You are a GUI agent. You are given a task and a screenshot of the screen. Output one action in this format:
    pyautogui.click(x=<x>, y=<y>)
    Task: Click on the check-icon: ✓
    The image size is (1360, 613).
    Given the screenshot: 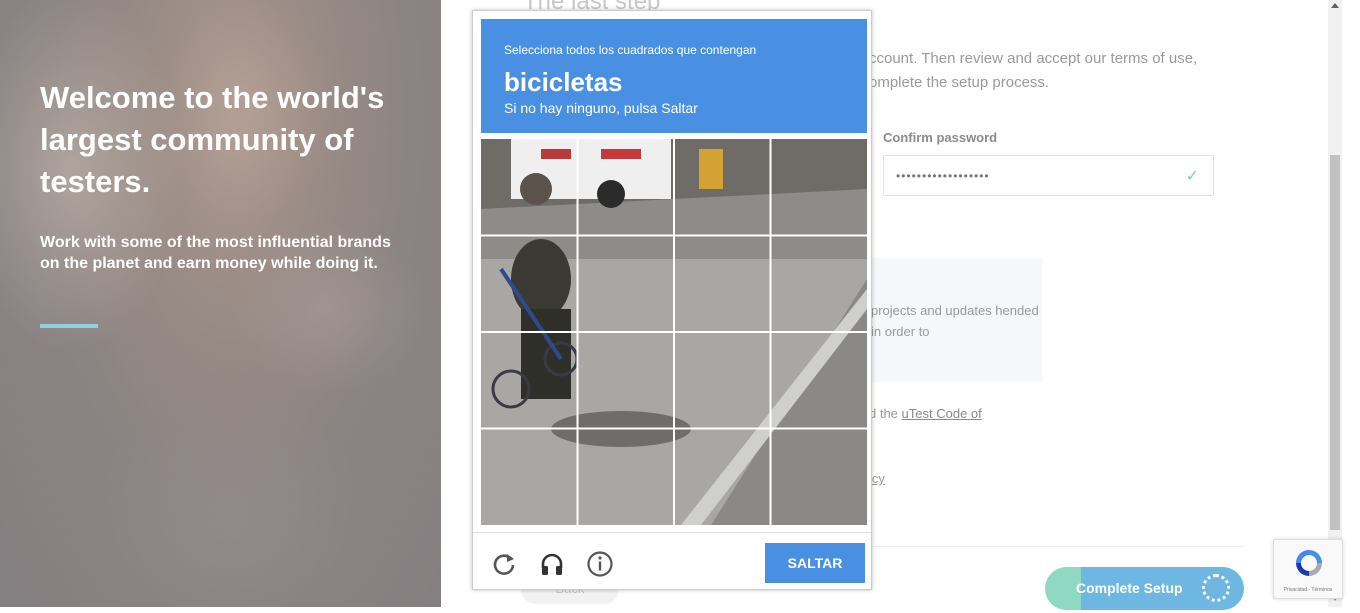 What is the action you would take?
    pyautogui.click(x=1192, y=176)
    